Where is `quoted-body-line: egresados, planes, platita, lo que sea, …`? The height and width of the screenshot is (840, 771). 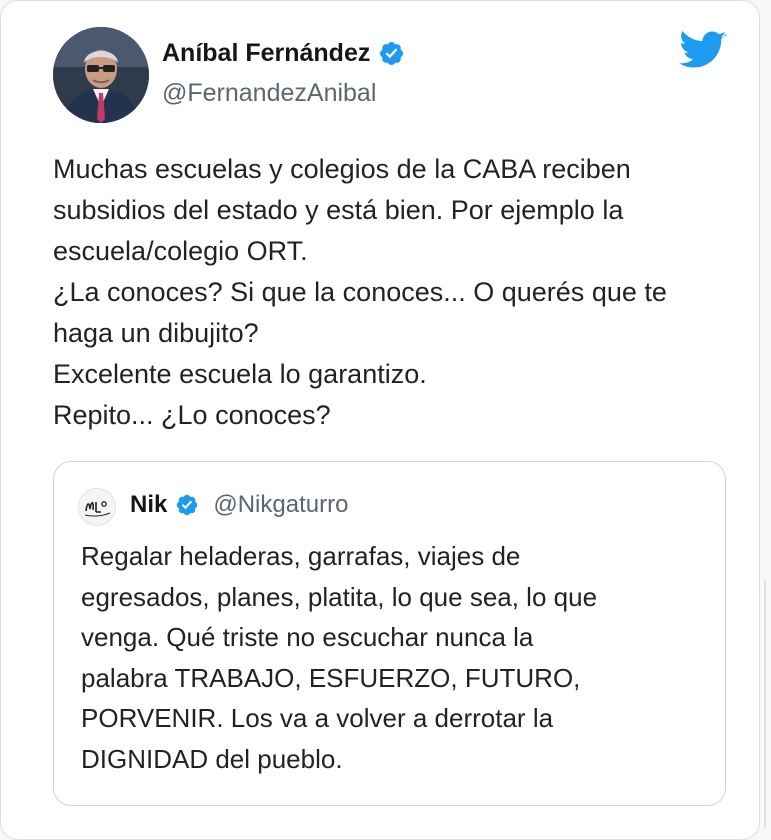
quoted-body-line: egresados, planes, platita, lo que sea, … is located at coordinates (339, 596).